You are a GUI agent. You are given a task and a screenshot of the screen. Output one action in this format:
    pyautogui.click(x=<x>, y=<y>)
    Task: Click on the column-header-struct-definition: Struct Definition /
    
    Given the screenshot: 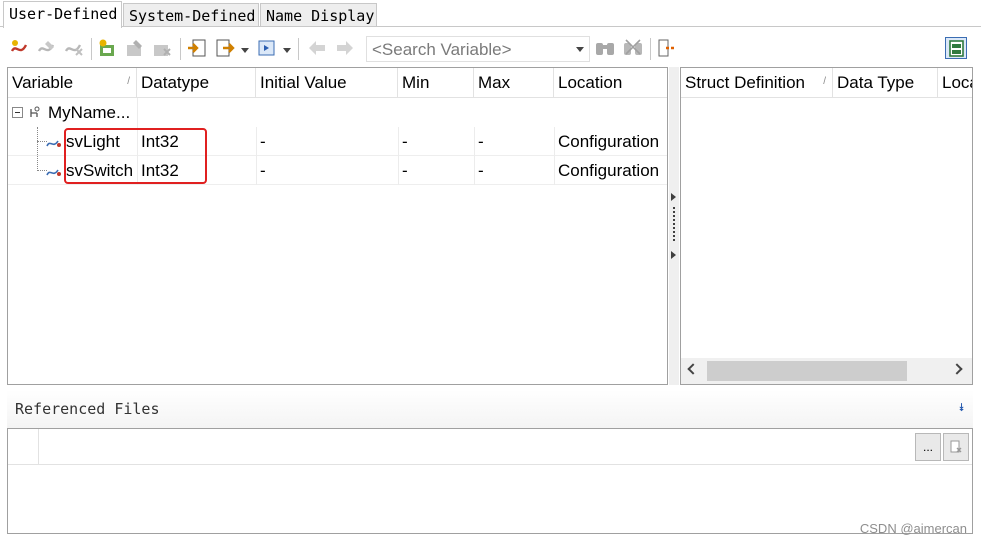 What is the action you would take?
    pyautogui.click(x=757, y=83)
    